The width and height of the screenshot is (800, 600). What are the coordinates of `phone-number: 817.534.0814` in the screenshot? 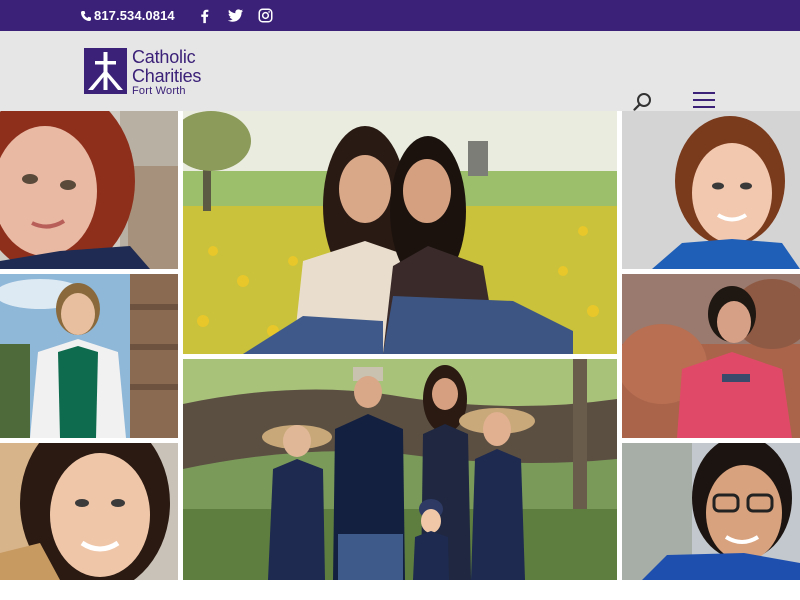 It's located at (134, 15).